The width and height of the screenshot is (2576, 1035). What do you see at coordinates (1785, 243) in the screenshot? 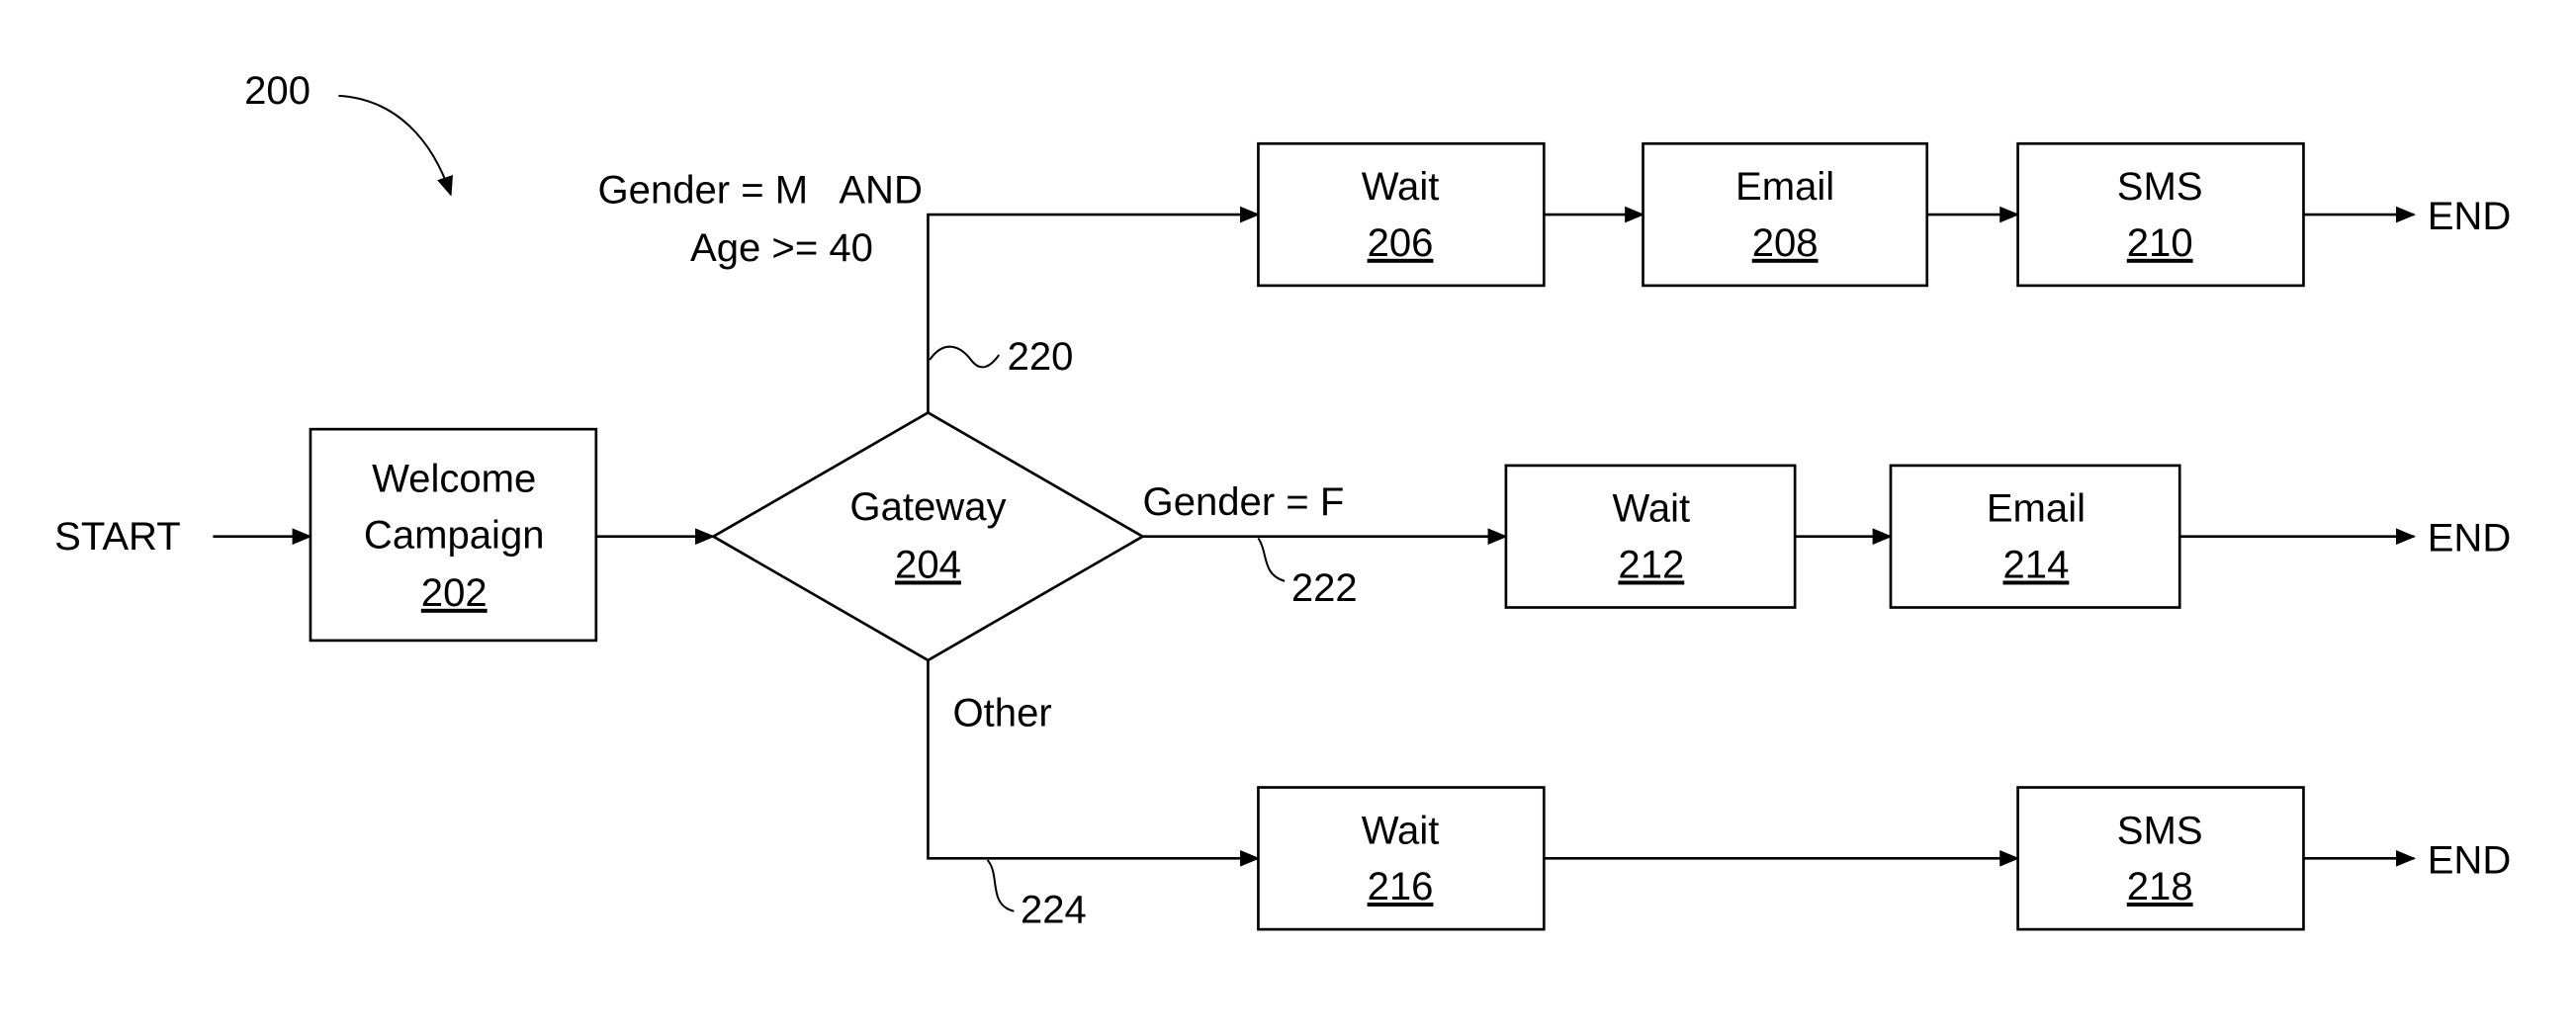
I see `email-208-ref: 208` at bounding box center [1785, 243].